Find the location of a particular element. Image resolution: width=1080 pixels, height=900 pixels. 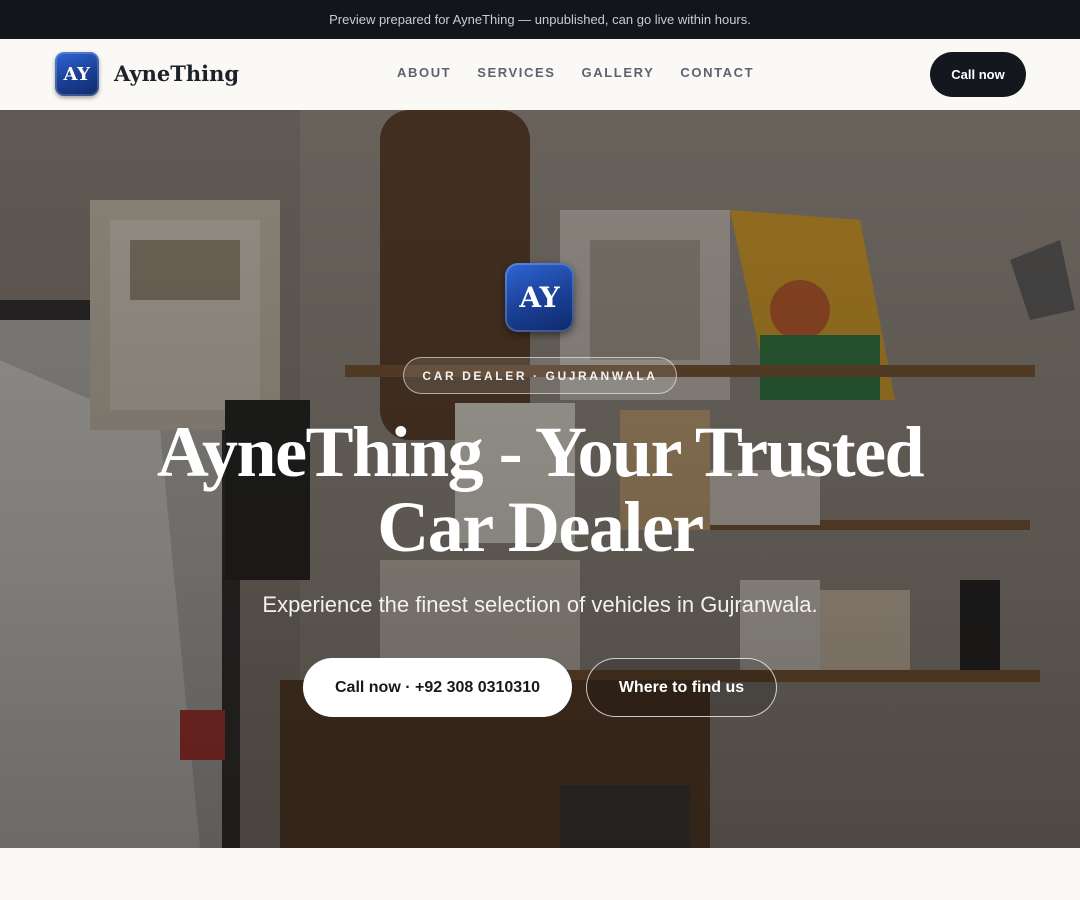

hero-logo-initials: AY is located at coordinates (539, 297).